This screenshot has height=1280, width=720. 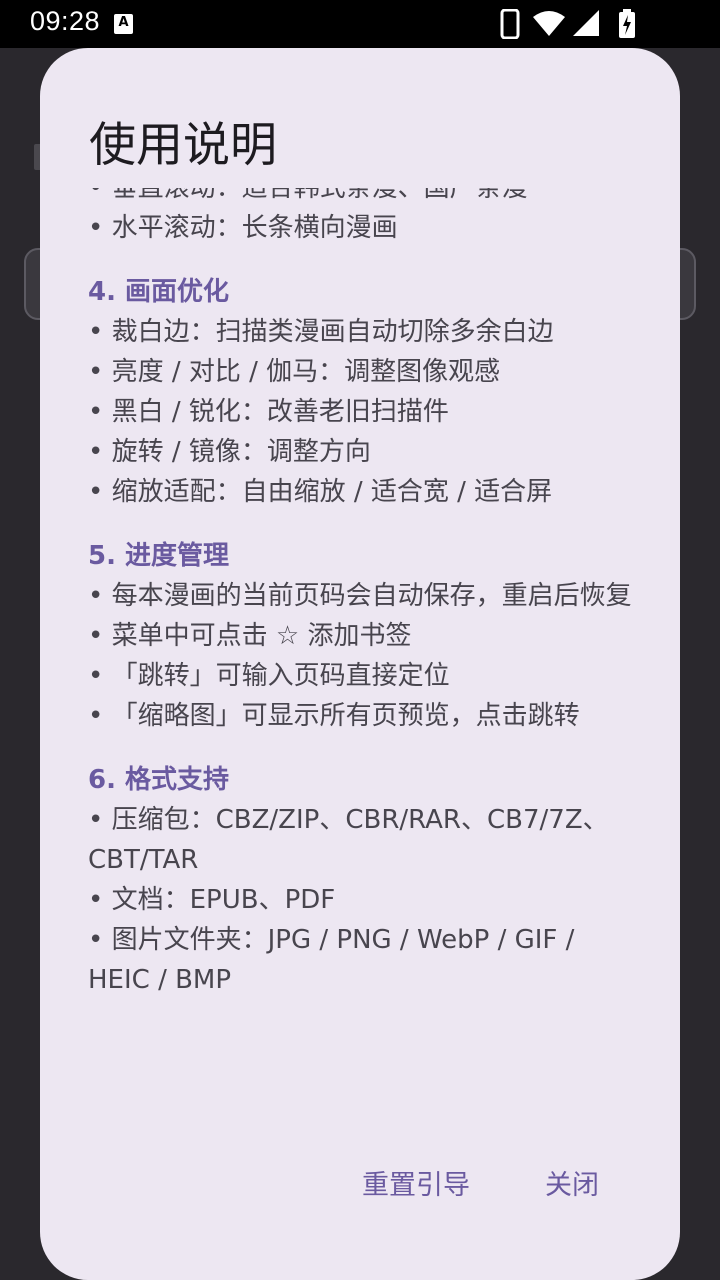 I want to click on section-reading-modes: • 水平滚动：长条横向漫画, so click(x=363, y=228).